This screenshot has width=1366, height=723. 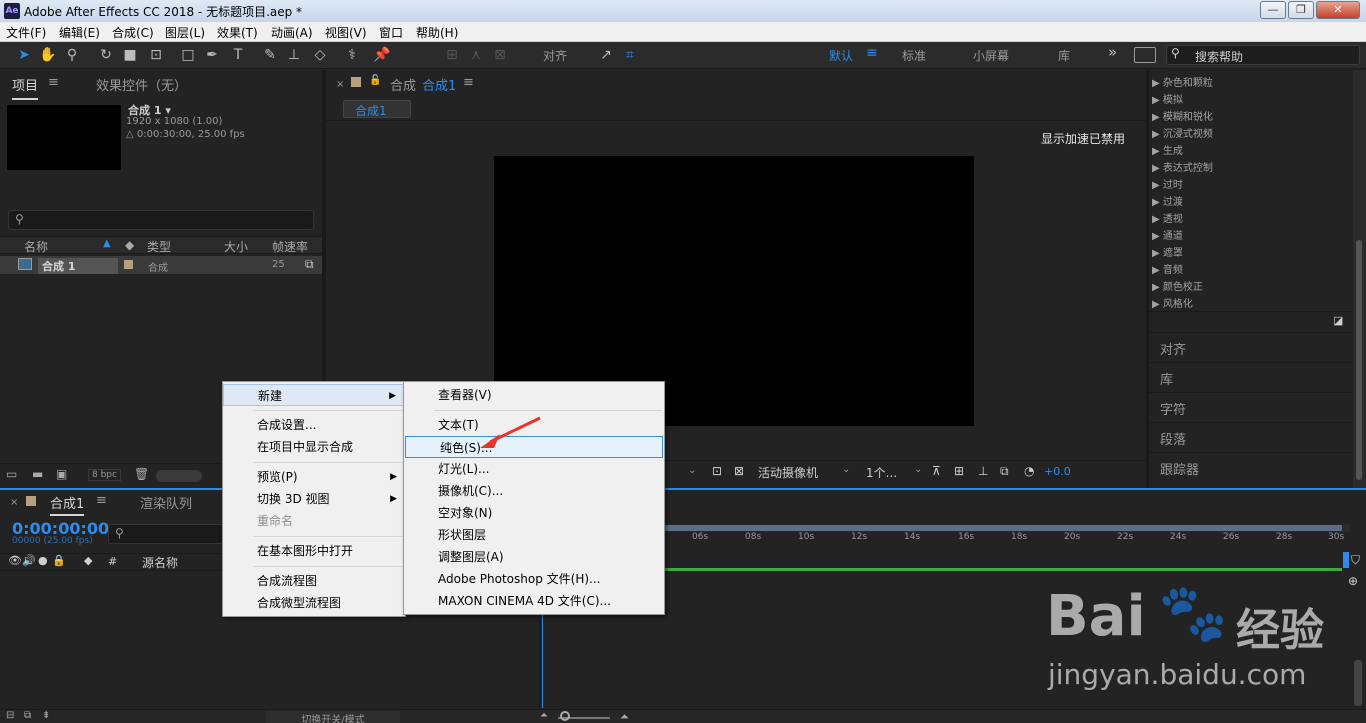 I want to click on composition-tab-label: 合成, so click(x=403, y=84).